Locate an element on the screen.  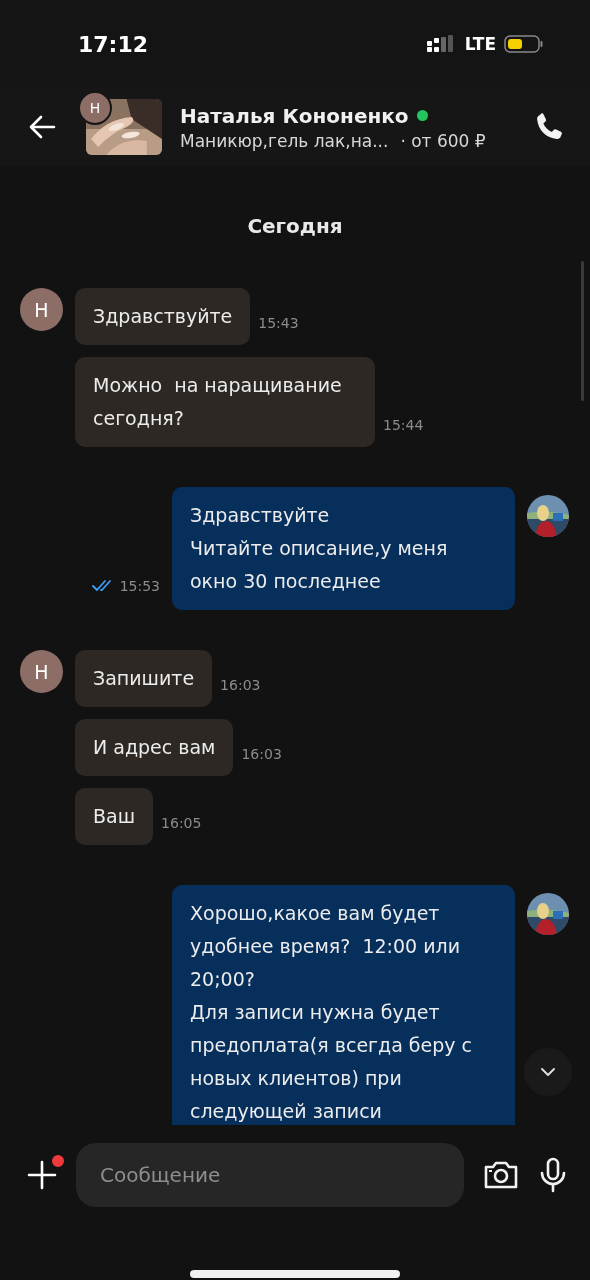
clock: 17:12 is located at coordinates (114, 44).